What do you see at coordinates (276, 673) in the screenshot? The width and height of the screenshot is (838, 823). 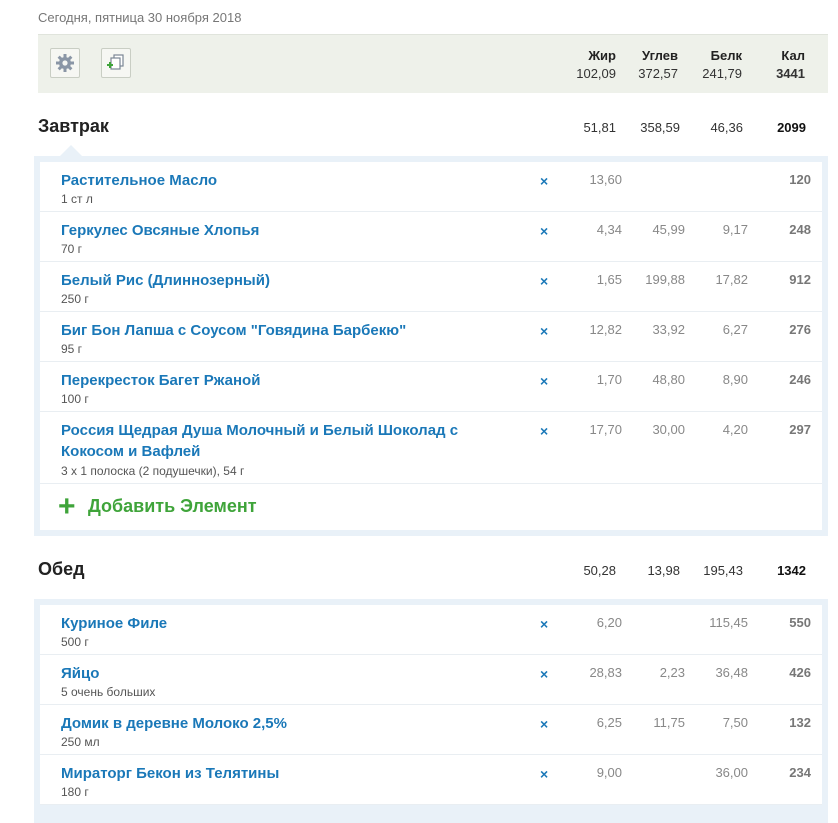 I see `food-name: Яйцо` at bounding box center [276, 673].